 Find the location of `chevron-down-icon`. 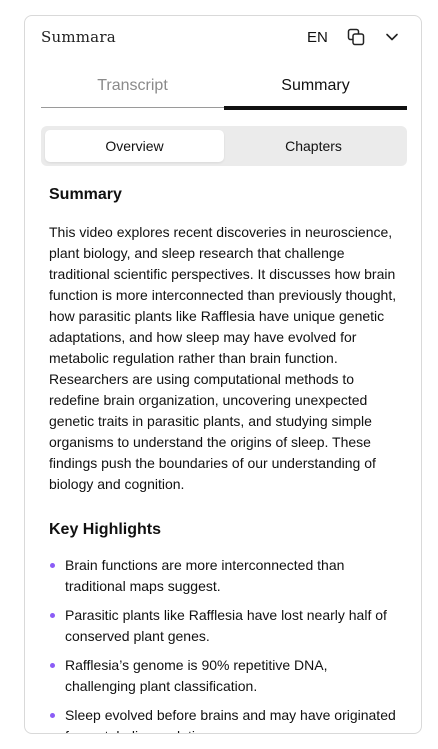

chevron-down-icon is located at coordinates (392, 37).